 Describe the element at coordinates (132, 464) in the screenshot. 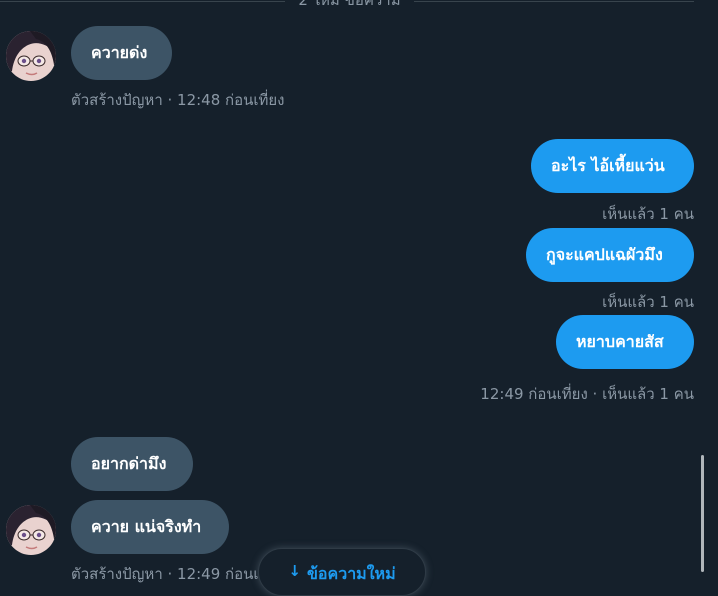

I see `message-bubble-incoming: อยากด่ามึง` at that location.